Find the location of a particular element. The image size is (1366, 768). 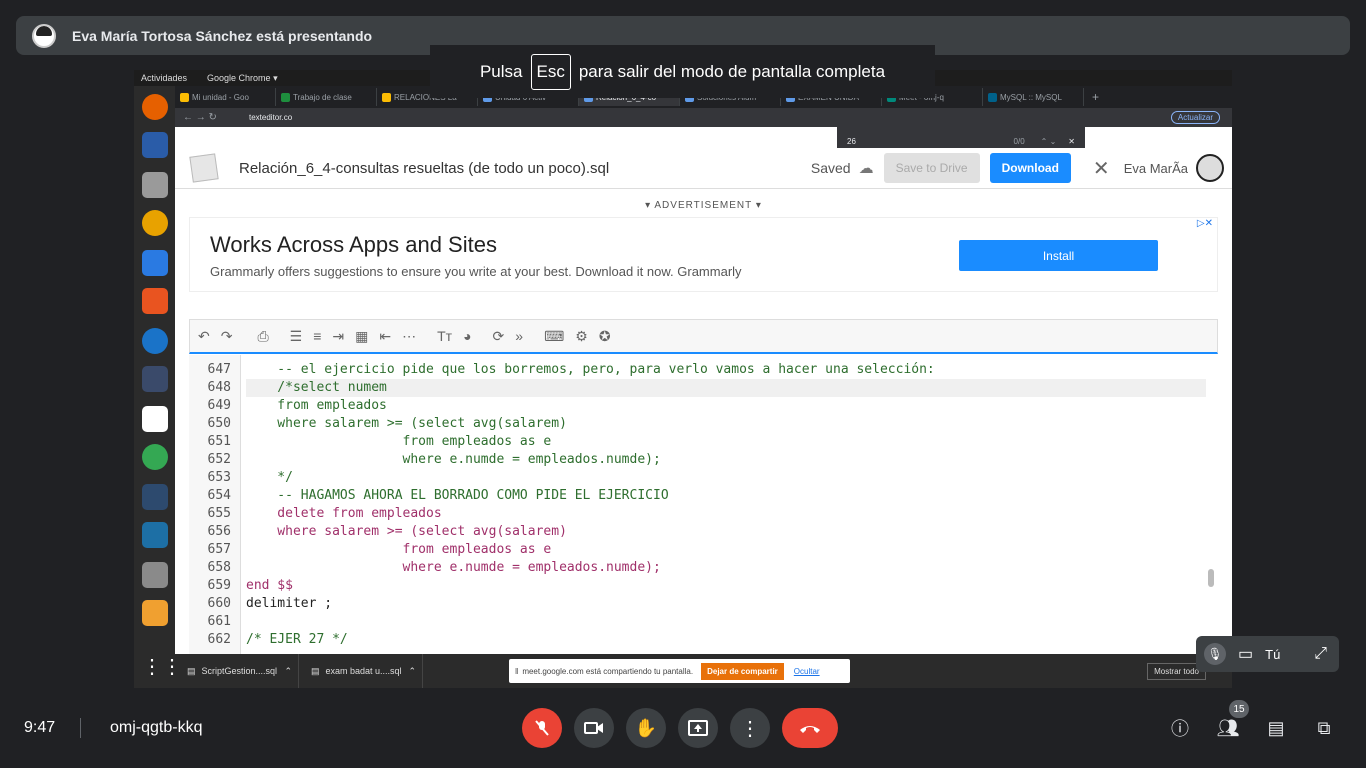

chrome-icon is located at coordinates (155, 457).